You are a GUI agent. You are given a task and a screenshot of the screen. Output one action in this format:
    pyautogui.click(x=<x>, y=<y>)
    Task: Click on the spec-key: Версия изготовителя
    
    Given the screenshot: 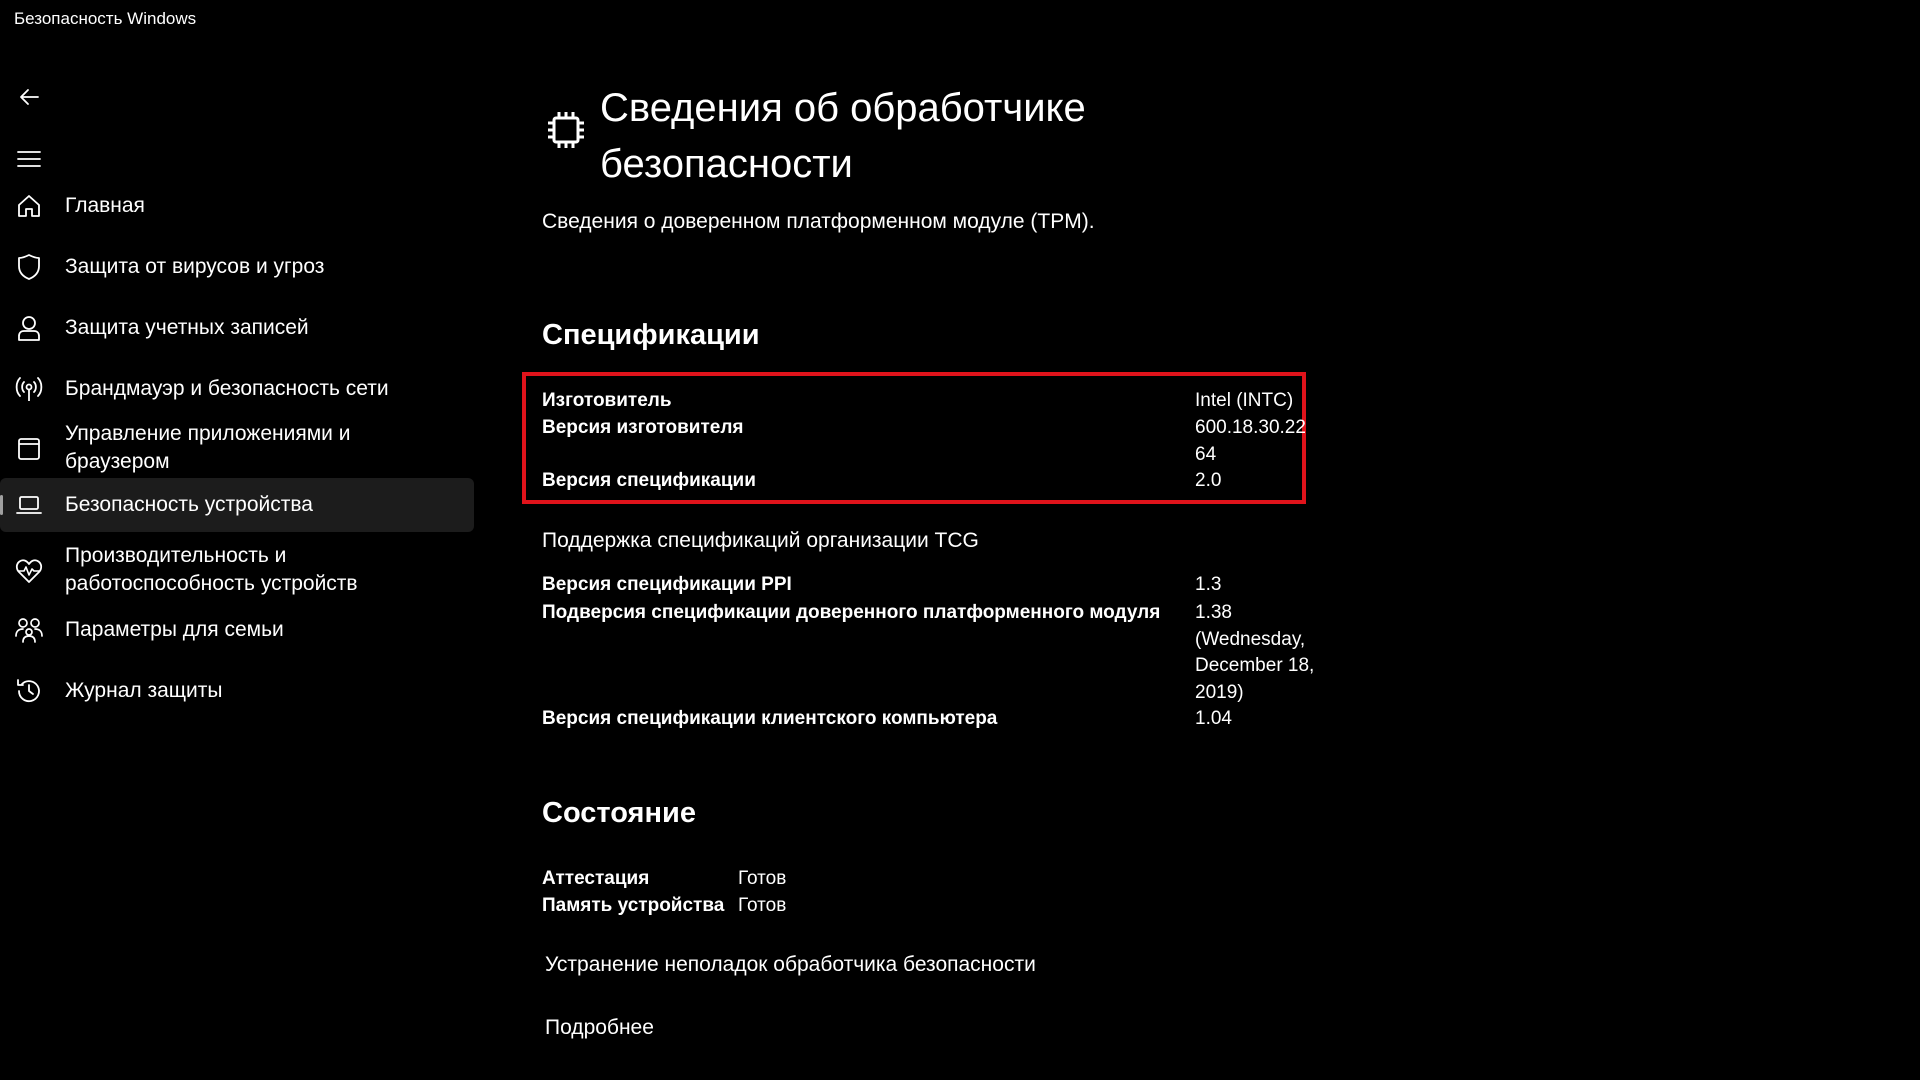 What is the action you would take?
    pyautogui.click(x=643, y=427)
    